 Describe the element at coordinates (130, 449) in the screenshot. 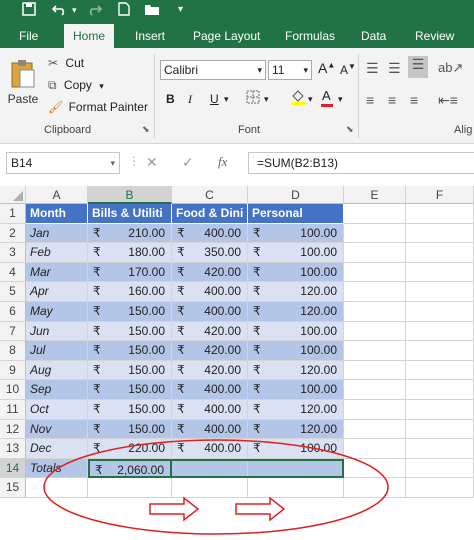

I see `amount-cell: ₹220.00` at that location.